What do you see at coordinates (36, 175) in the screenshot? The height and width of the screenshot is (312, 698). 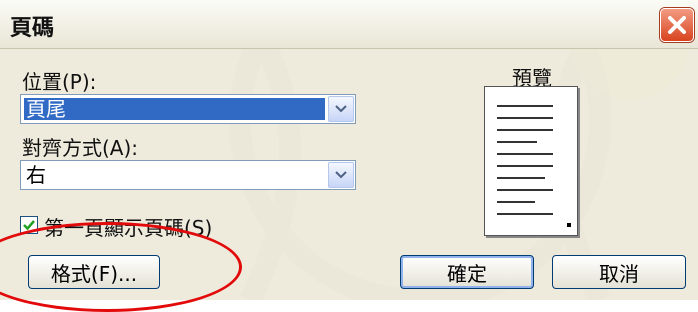 I see `alignment-value: 右` at bounding box center [36, 175].